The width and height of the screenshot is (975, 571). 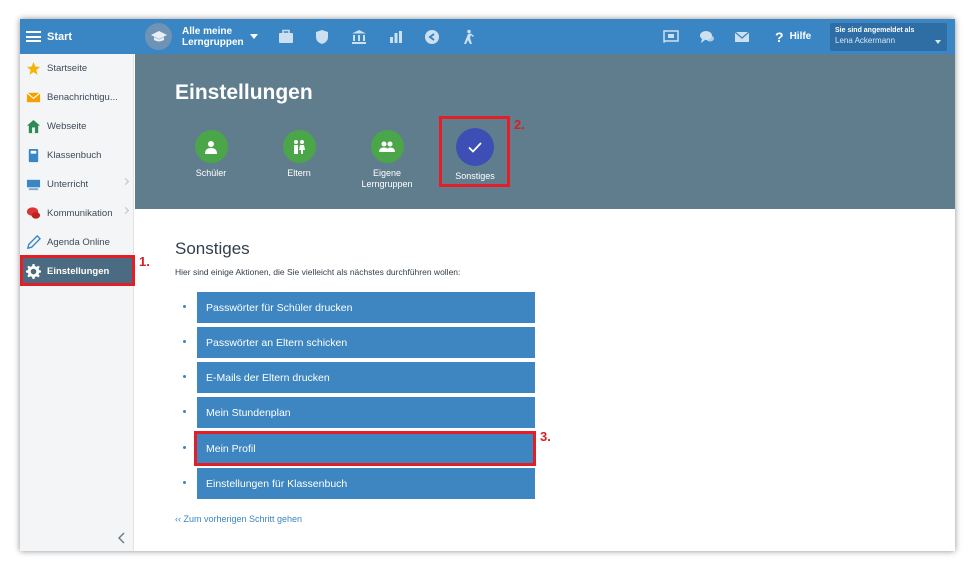 I want to click on tile-eigene-lerngruppen: Eigene Lerngruppen, so click(x=387, y=160).